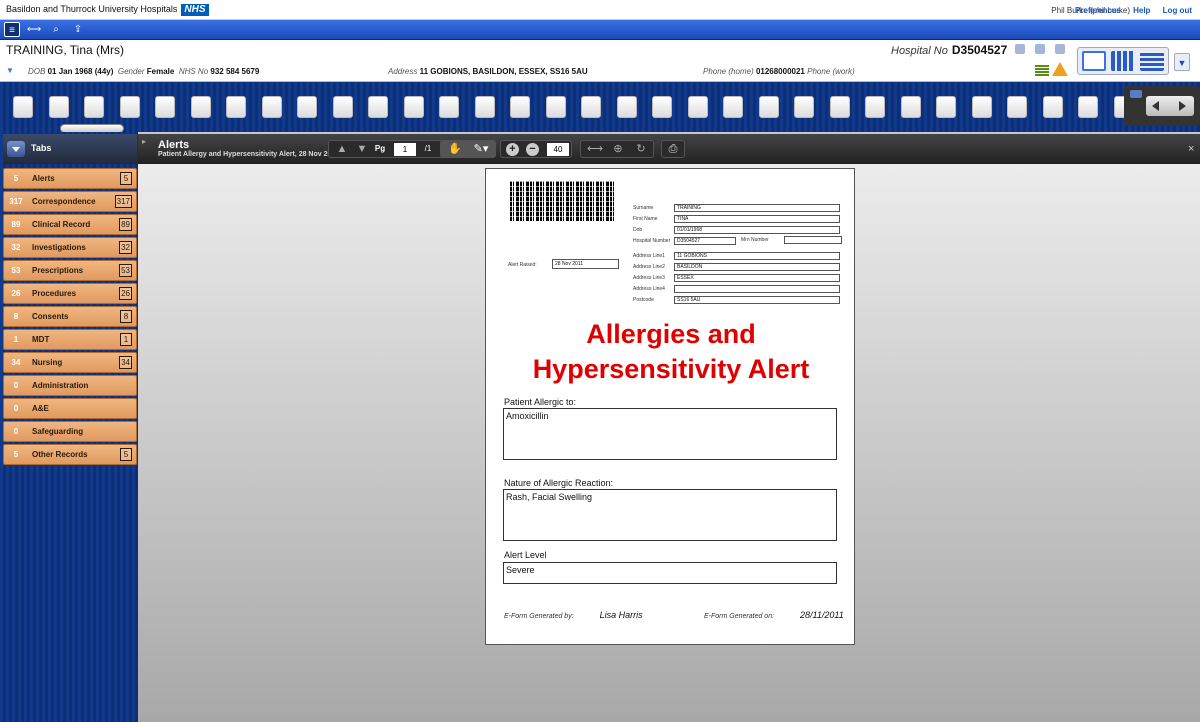 The image size is (1200, 722). Describe the element at coordinates (558, 149) in the screenshot. I see `zoom-input: 40` at that location.